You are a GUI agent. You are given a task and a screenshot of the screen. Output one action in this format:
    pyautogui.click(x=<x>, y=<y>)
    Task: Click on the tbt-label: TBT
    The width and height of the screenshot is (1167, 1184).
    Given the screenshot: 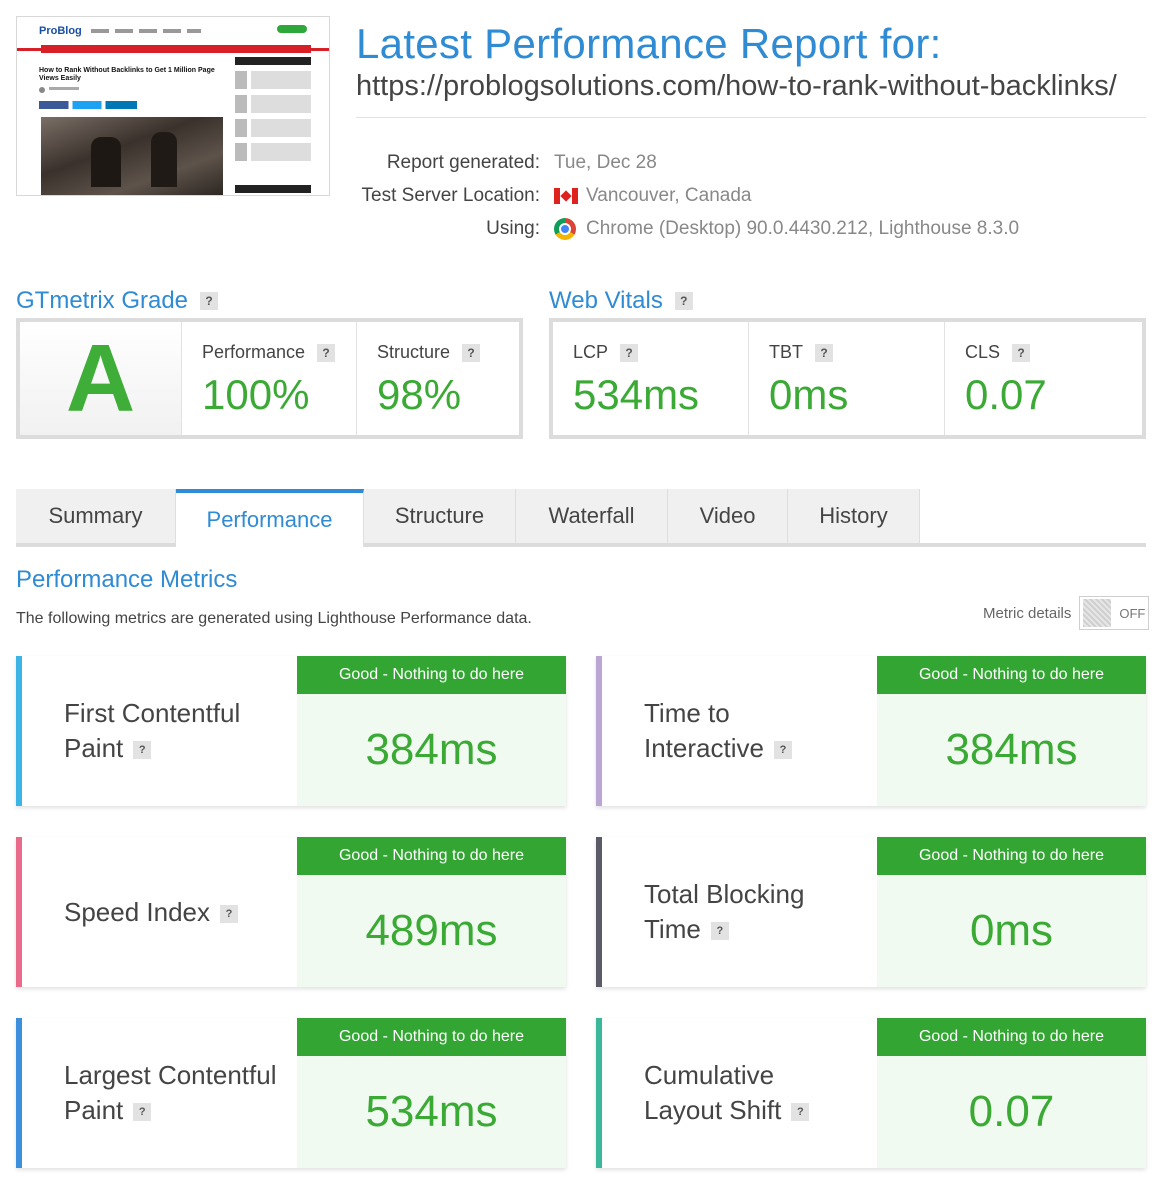 What is the action you would take?
    pyautogui.click(x=786, y=352)
    